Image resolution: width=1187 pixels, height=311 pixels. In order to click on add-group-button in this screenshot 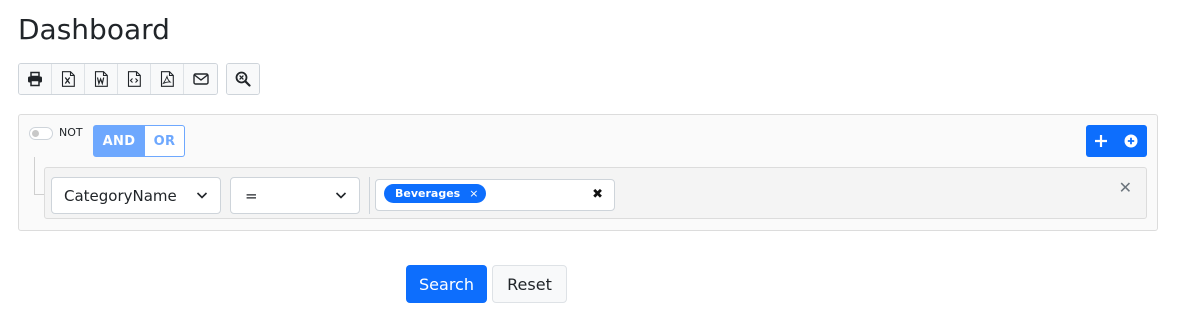, I will do `click(1131, 141)`.